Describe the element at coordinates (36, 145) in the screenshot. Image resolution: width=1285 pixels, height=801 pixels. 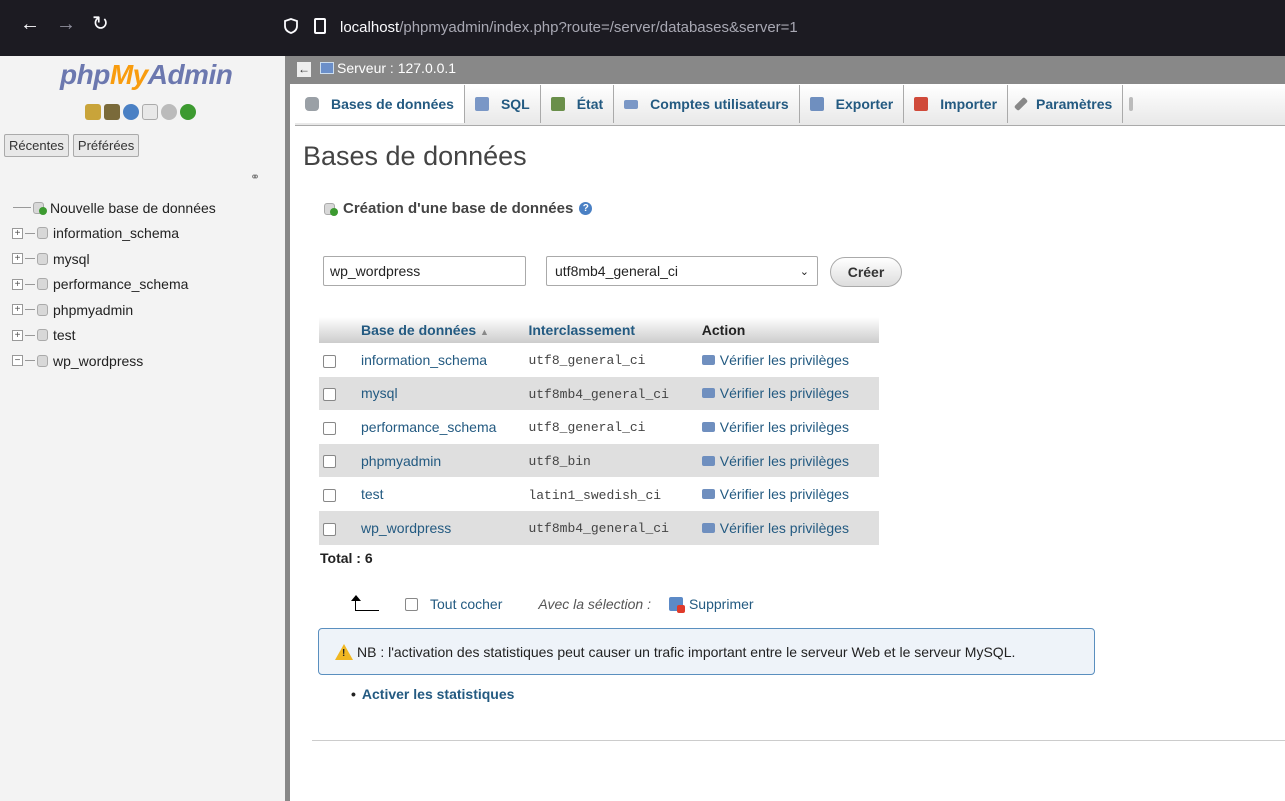
I see `recent-button: Récentes` at that location.